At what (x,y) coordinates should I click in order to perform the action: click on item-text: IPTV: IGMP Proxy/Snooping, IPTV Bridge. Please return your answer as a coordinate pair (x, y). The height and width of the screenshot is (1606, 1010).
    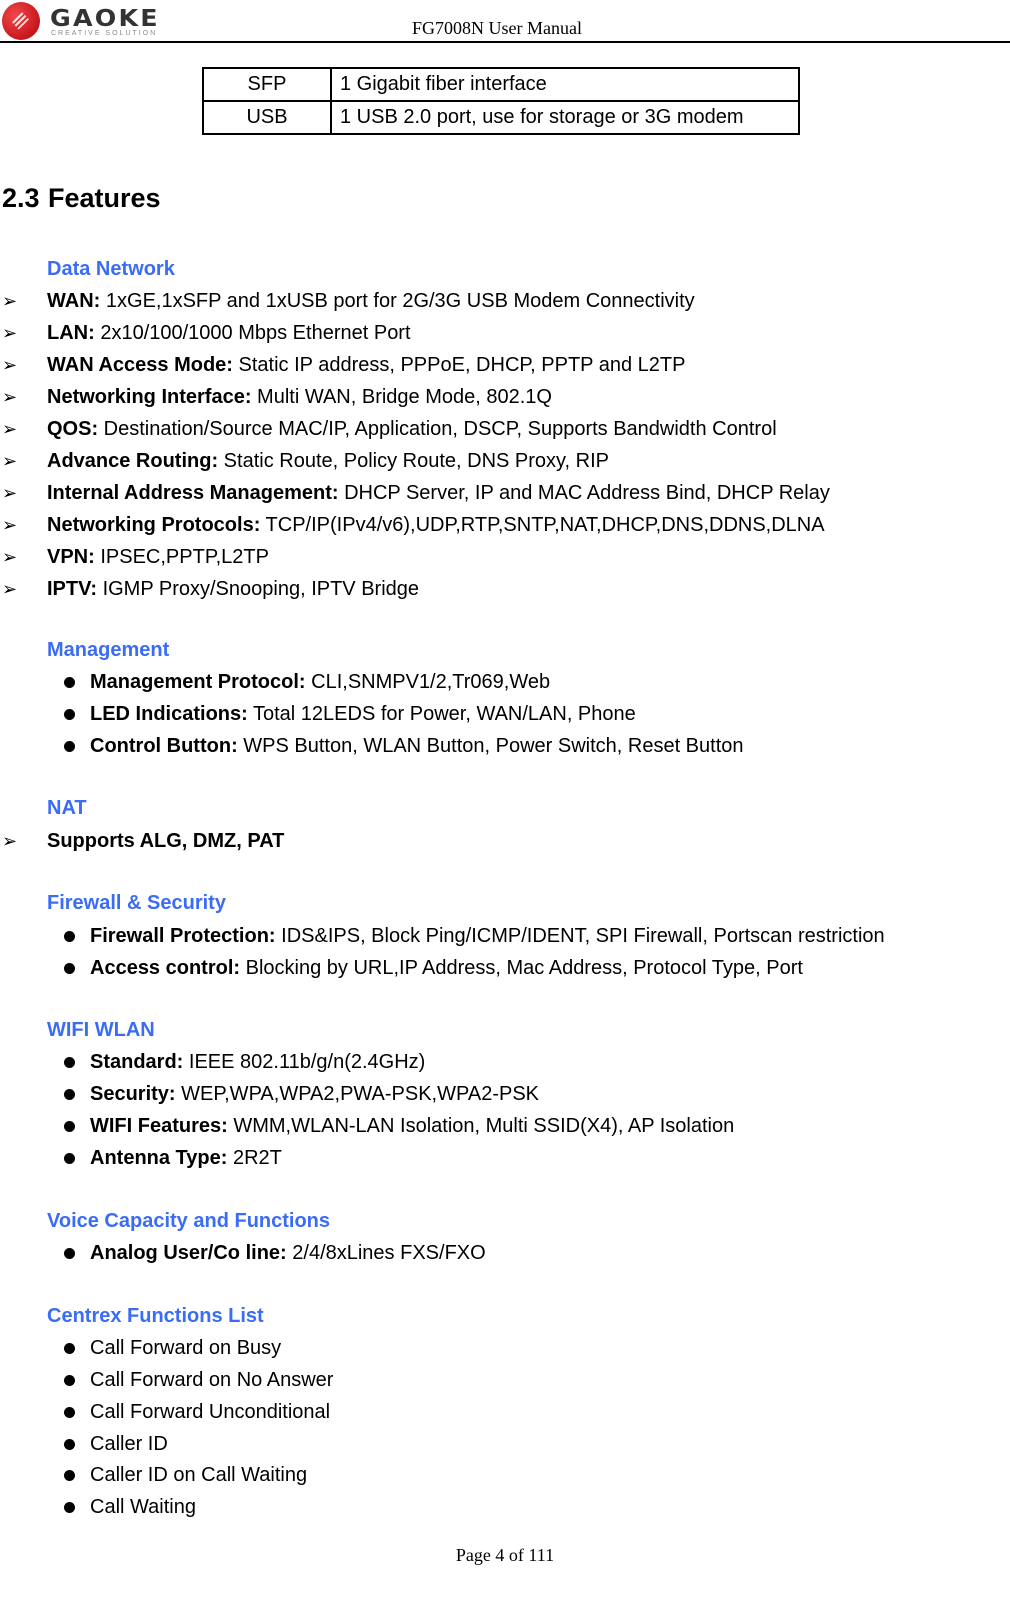
    Looking at the image, I should click on (233, 589).